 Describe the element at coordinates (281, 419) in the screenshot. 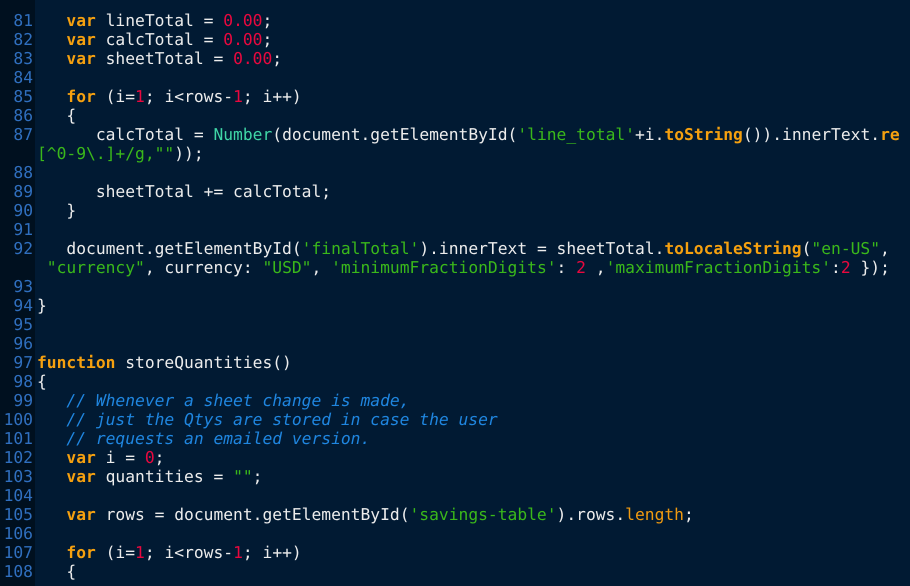

I see `code-line: // just the Qtys are stored in case the user` at that location.